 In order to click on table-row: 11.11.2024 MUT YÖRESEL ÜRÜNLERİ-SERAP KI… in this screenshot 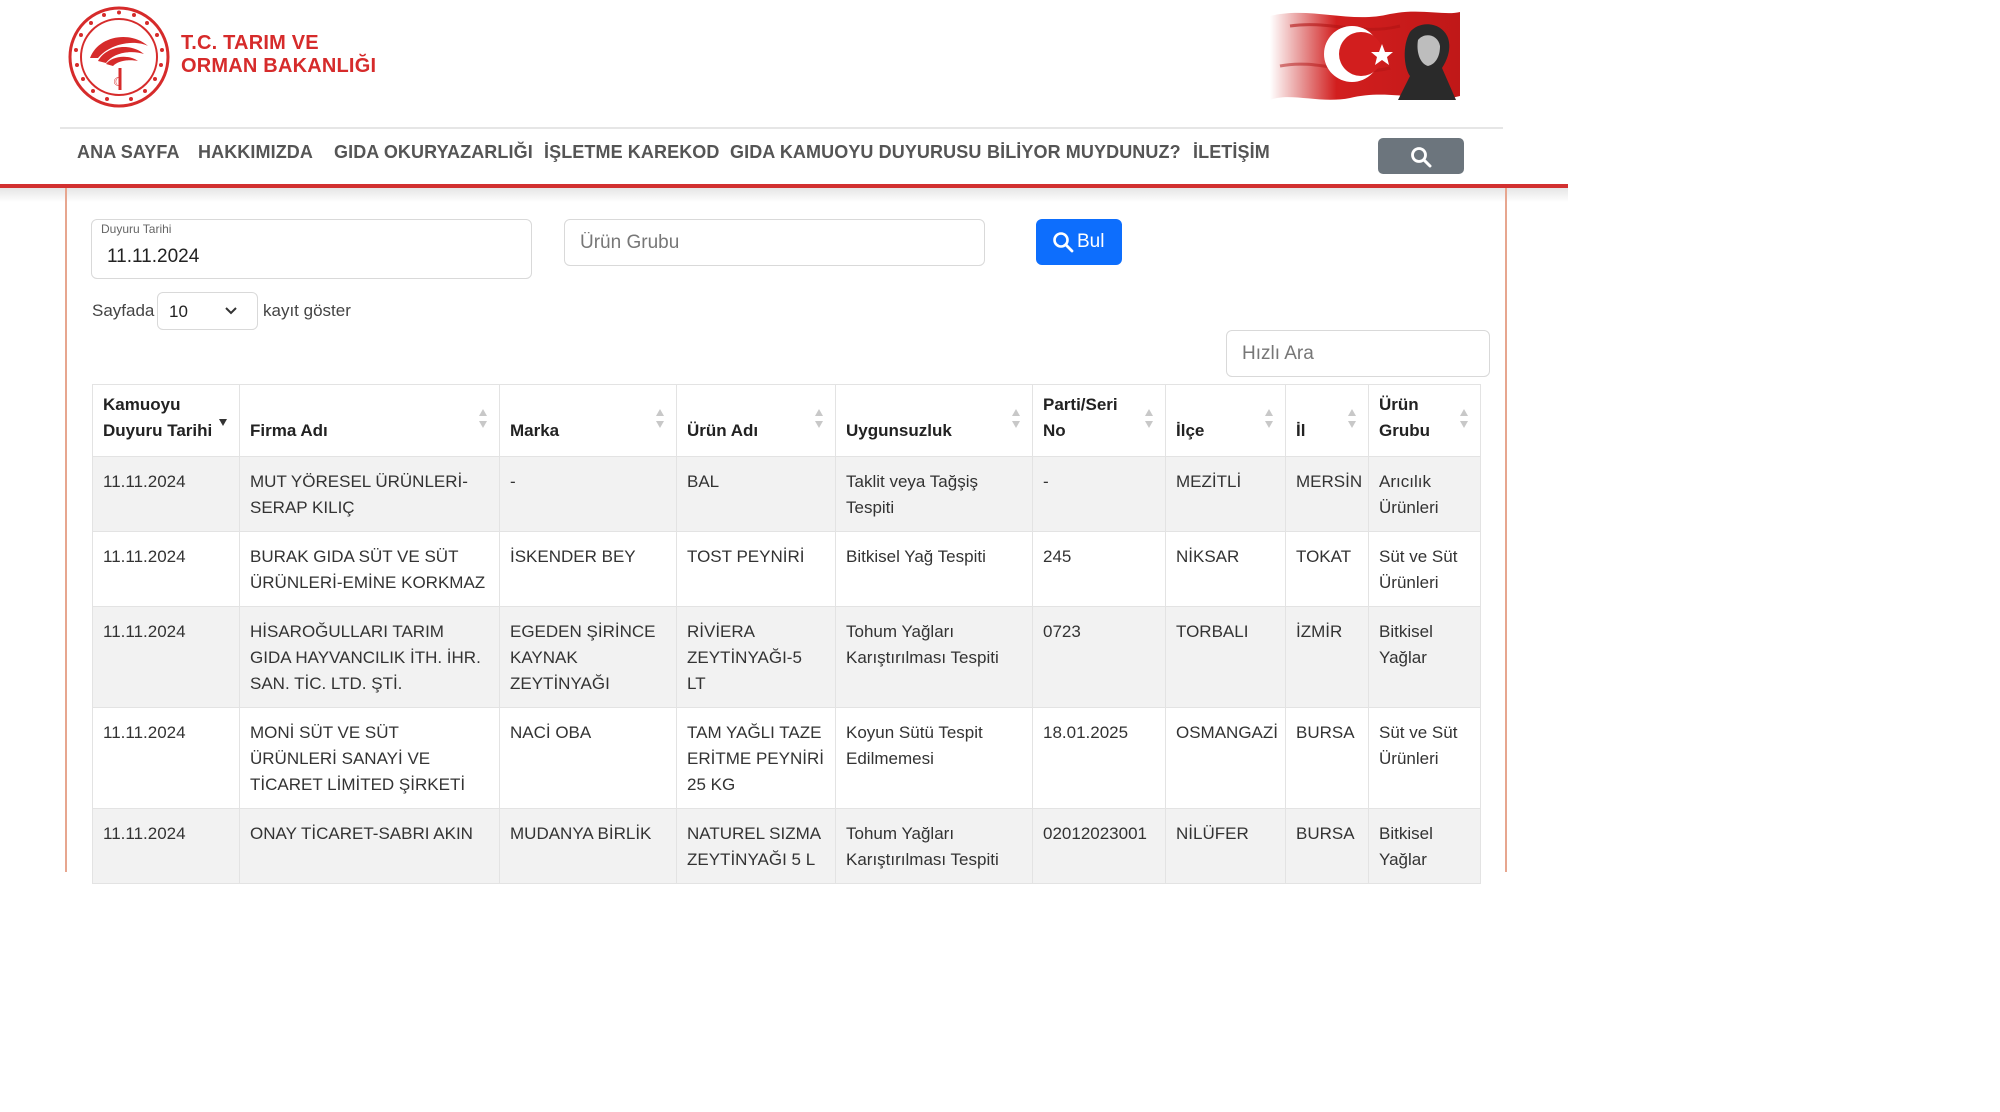, I will do `click(786, 494)`.